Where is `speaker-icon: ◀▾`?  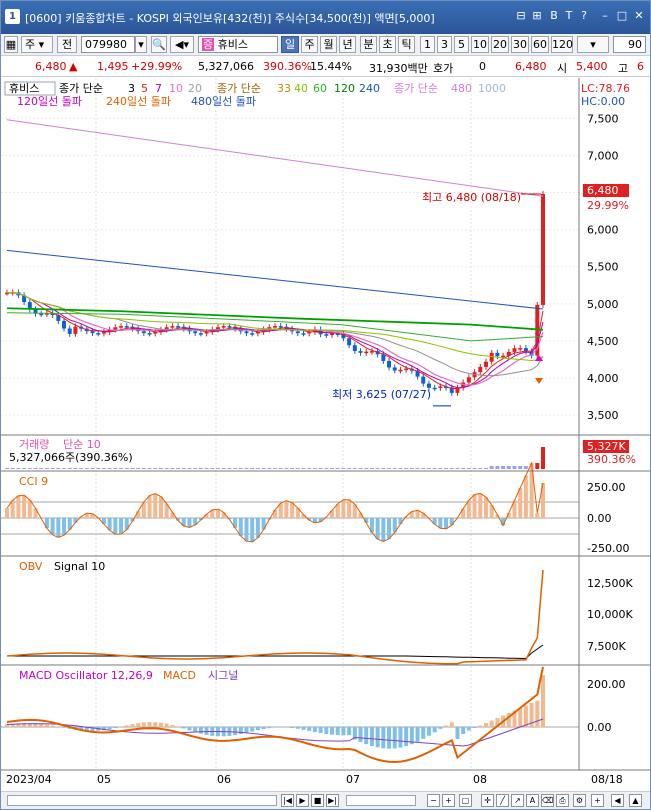
speaker-icon: ◀▾ is located at coordinates (182, 44).